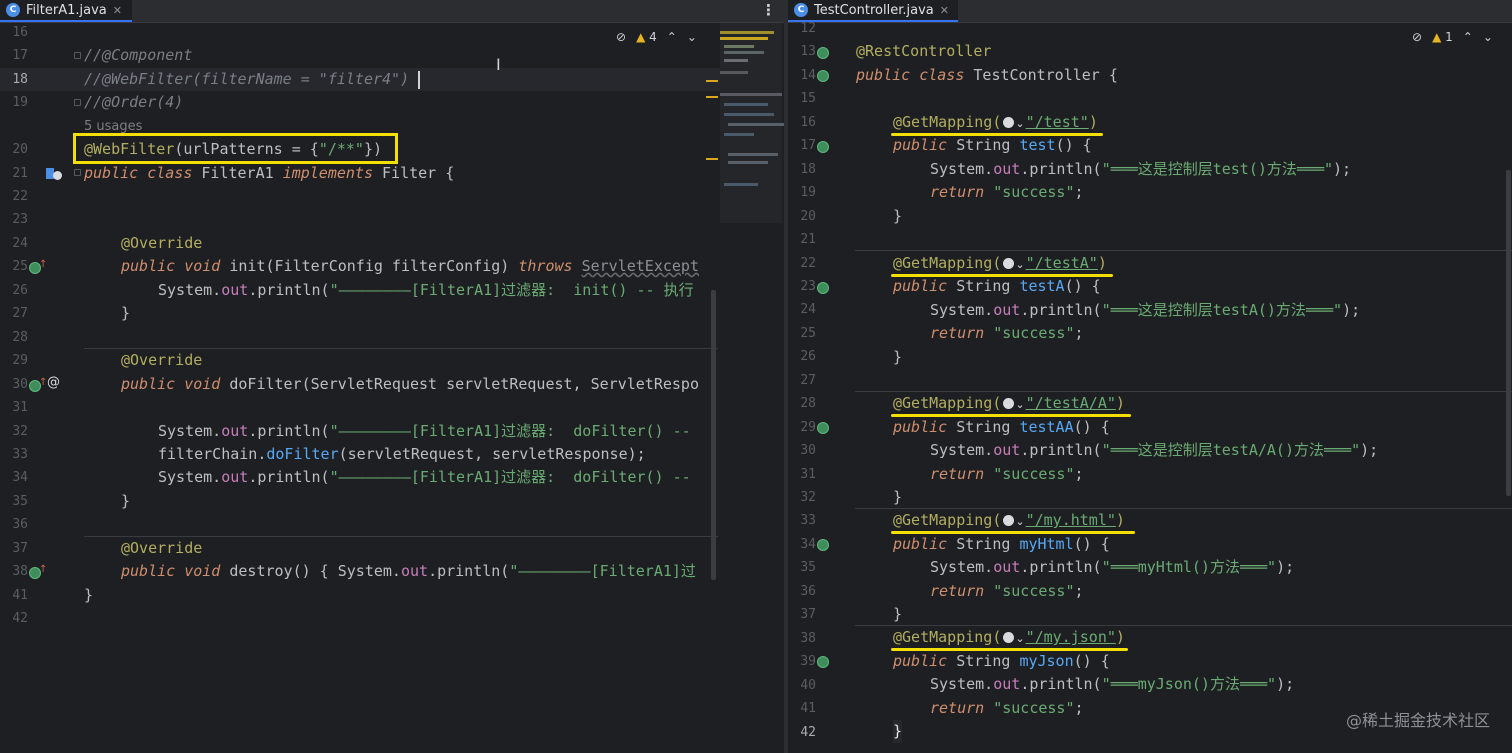  What do you see at coordinates (910, 75) in the screenshot?
I see `code-token: public class` at bounding box center [910, 75].